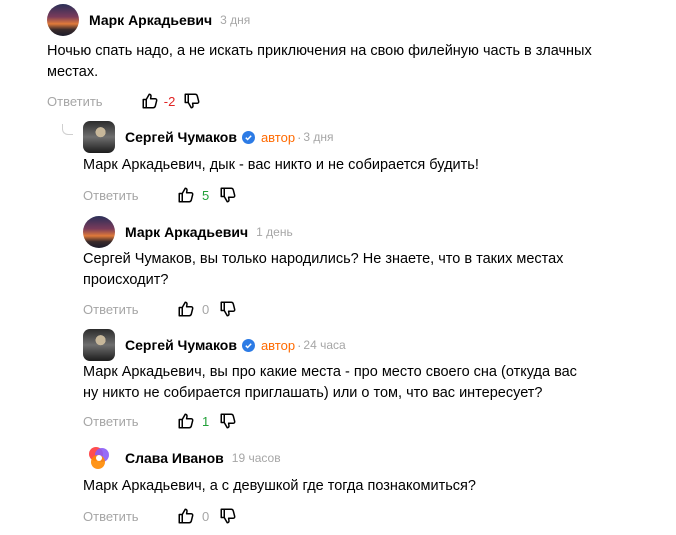  I want to click on comment-text-line: местах., so click(73, 72).